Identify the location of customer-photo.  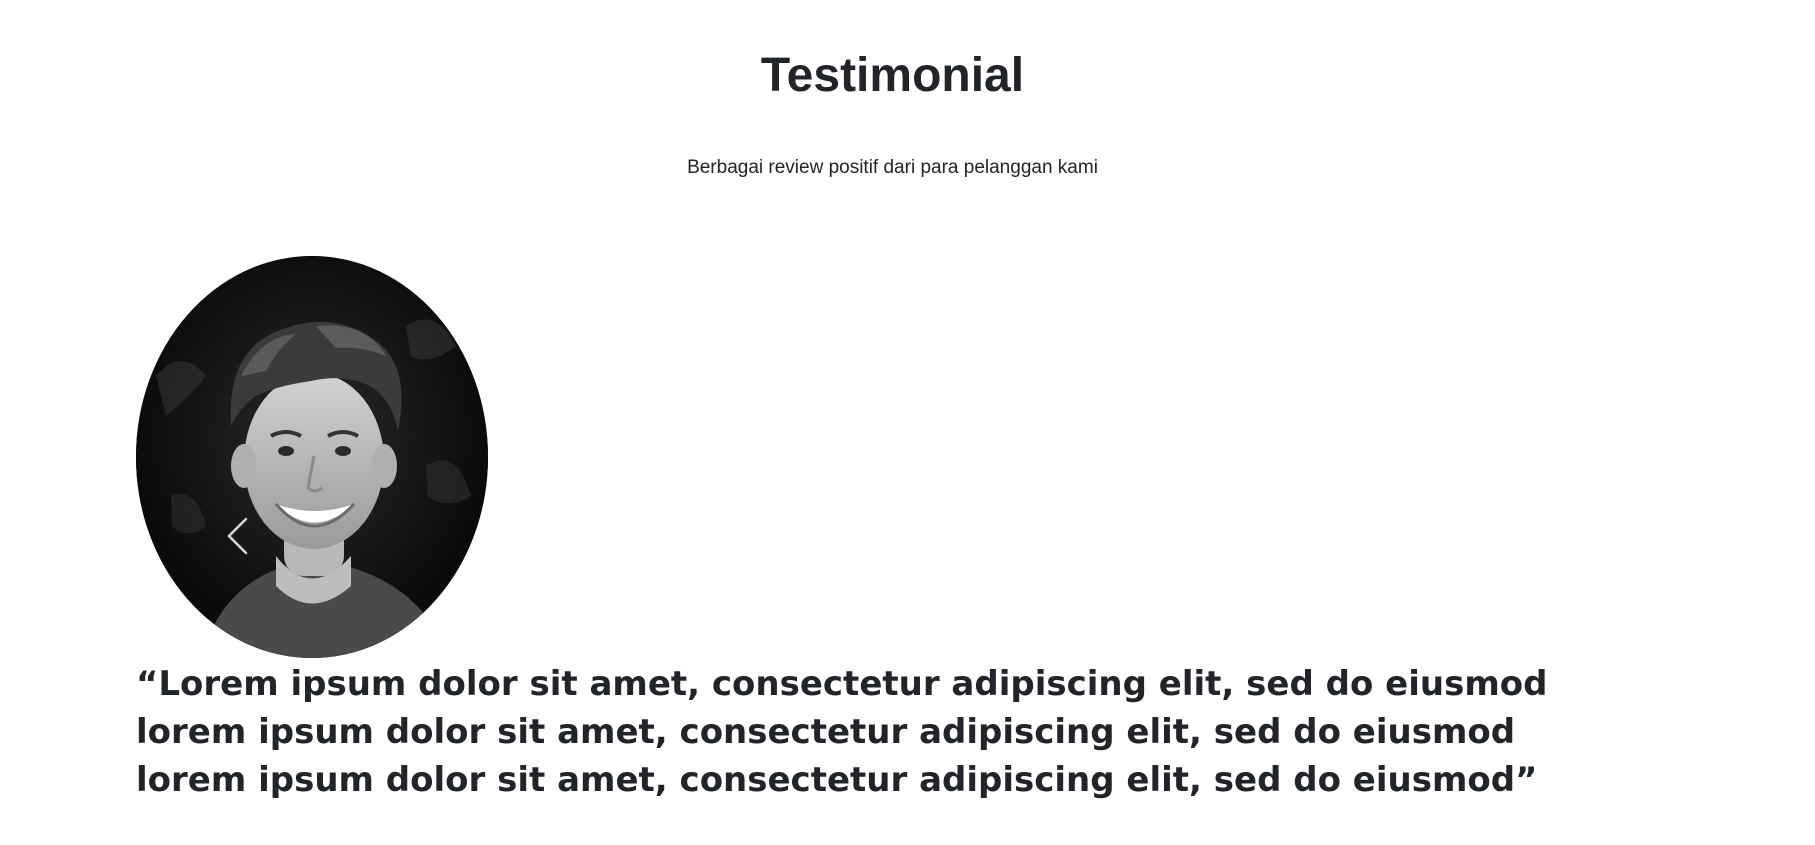
(312, 457).